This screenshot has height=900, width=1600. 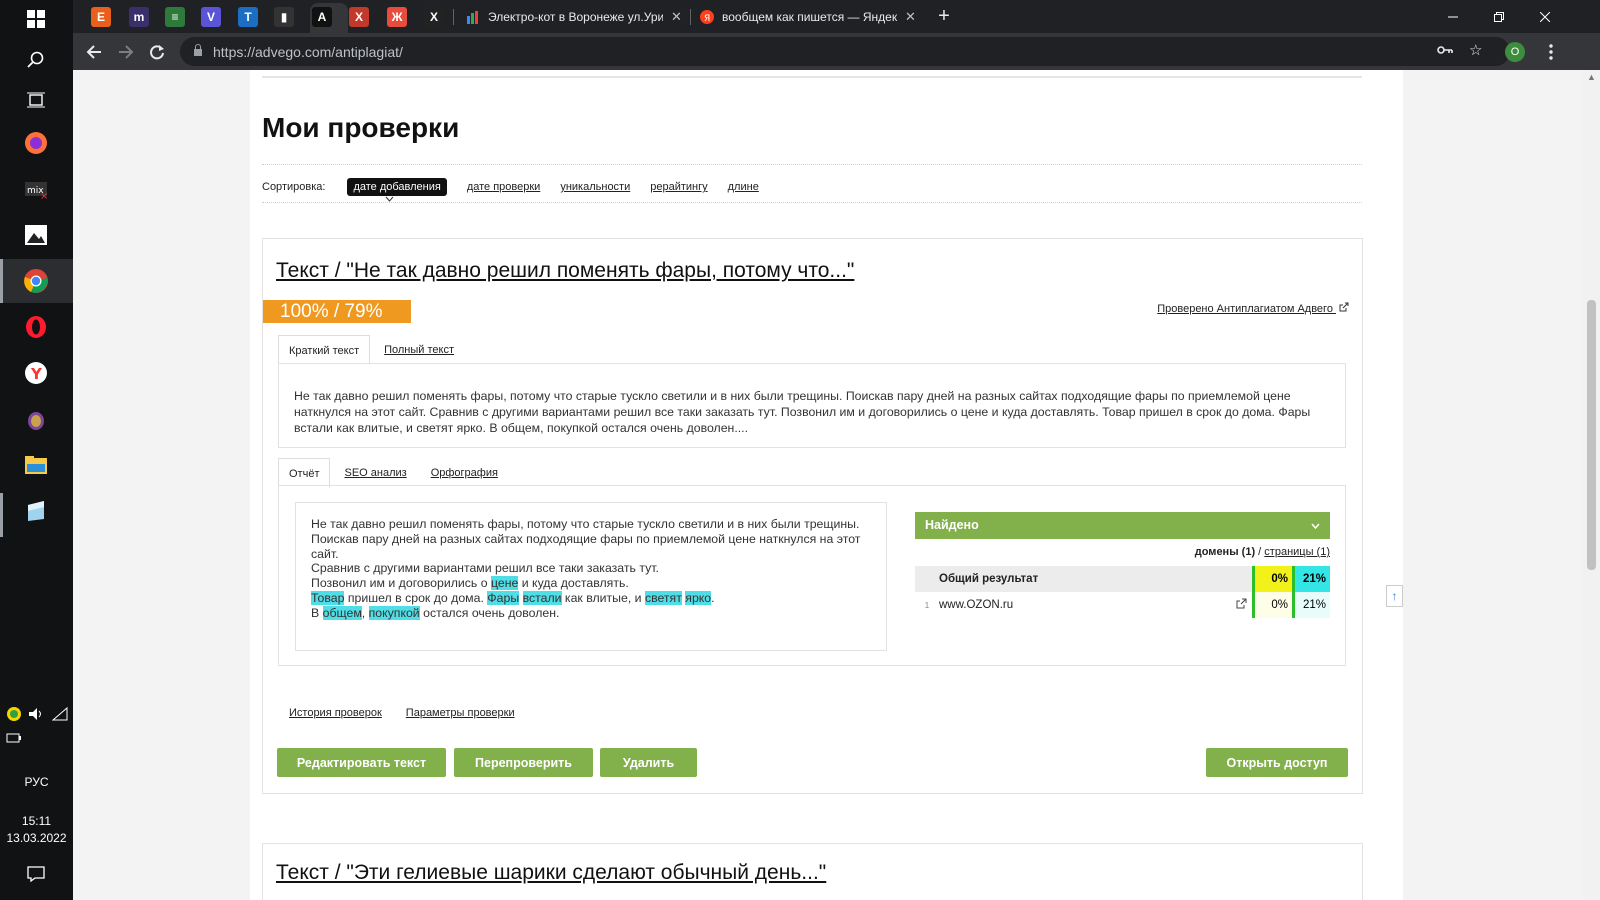 I want to click on yandex-icon: Y, so click(x=36, y=373).